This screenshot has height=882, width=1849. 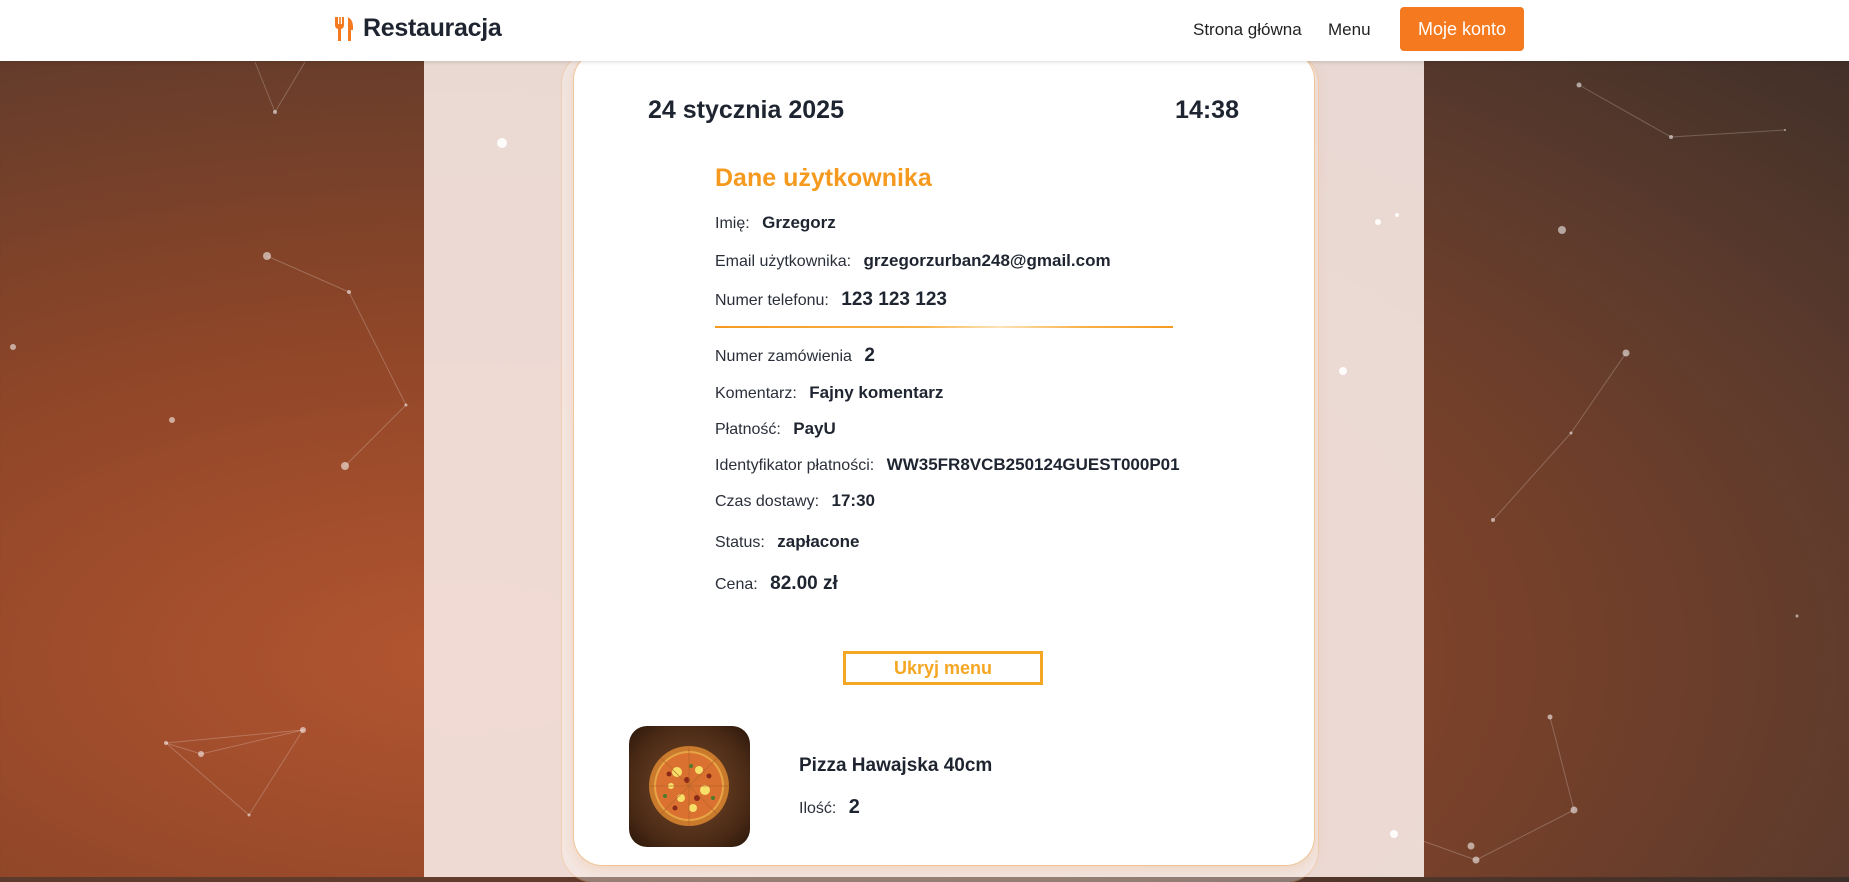 What do you see at coordinates (756, 393) in the screenshot?
I see `comment-label: Komentarz:` at bounding box center [756, 393].